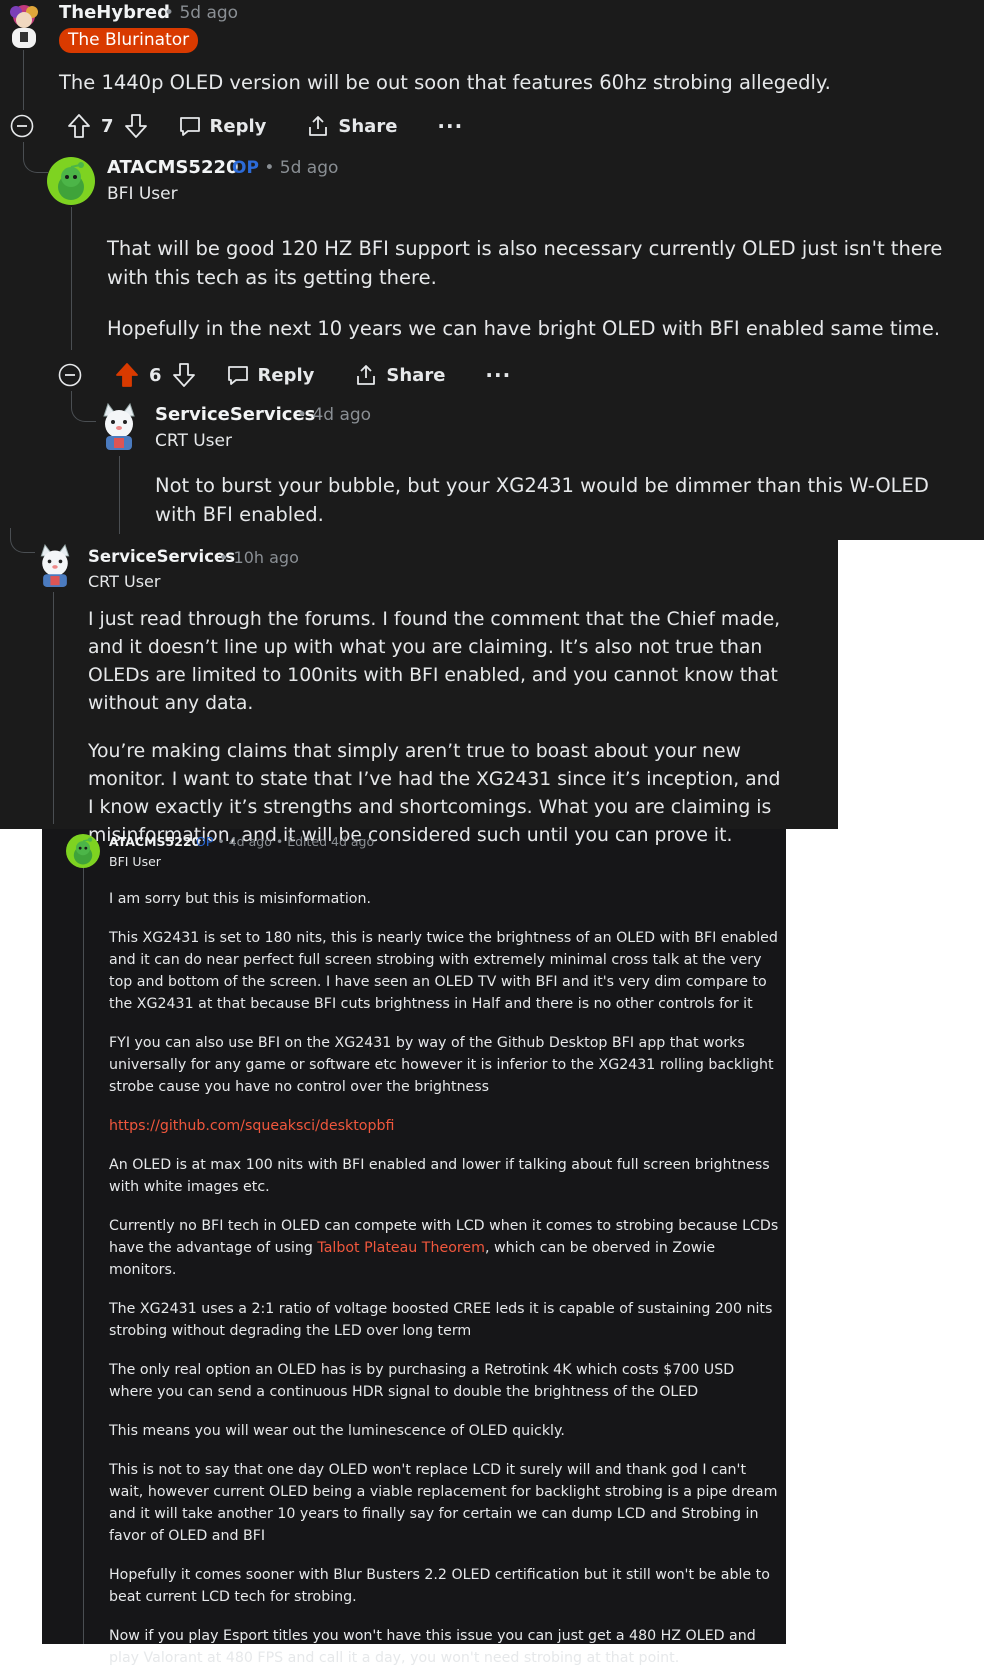 The image size is (984, 1669). Describe the element at coordinates (266, 557) in the screenshot. I see `time-ago: 10h ago` at that location.